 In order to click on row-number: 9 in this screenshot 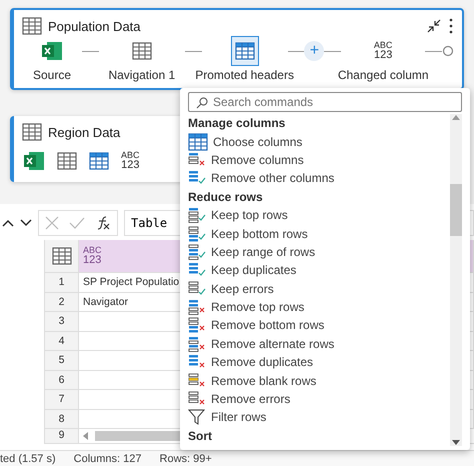, I will do `click(61, 435)`.